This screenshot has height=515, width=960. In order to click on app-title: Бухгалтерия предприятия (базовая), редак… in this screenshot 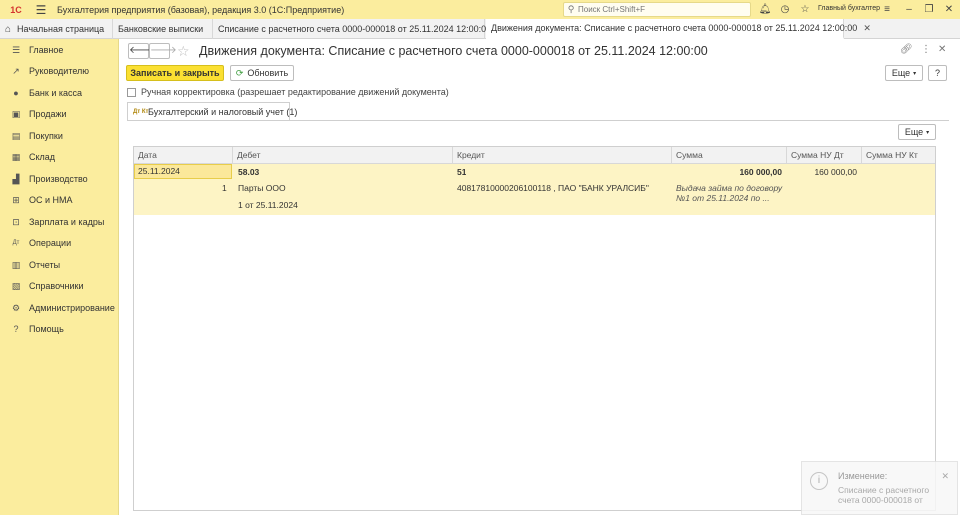, I will do `click(201, 9)`.